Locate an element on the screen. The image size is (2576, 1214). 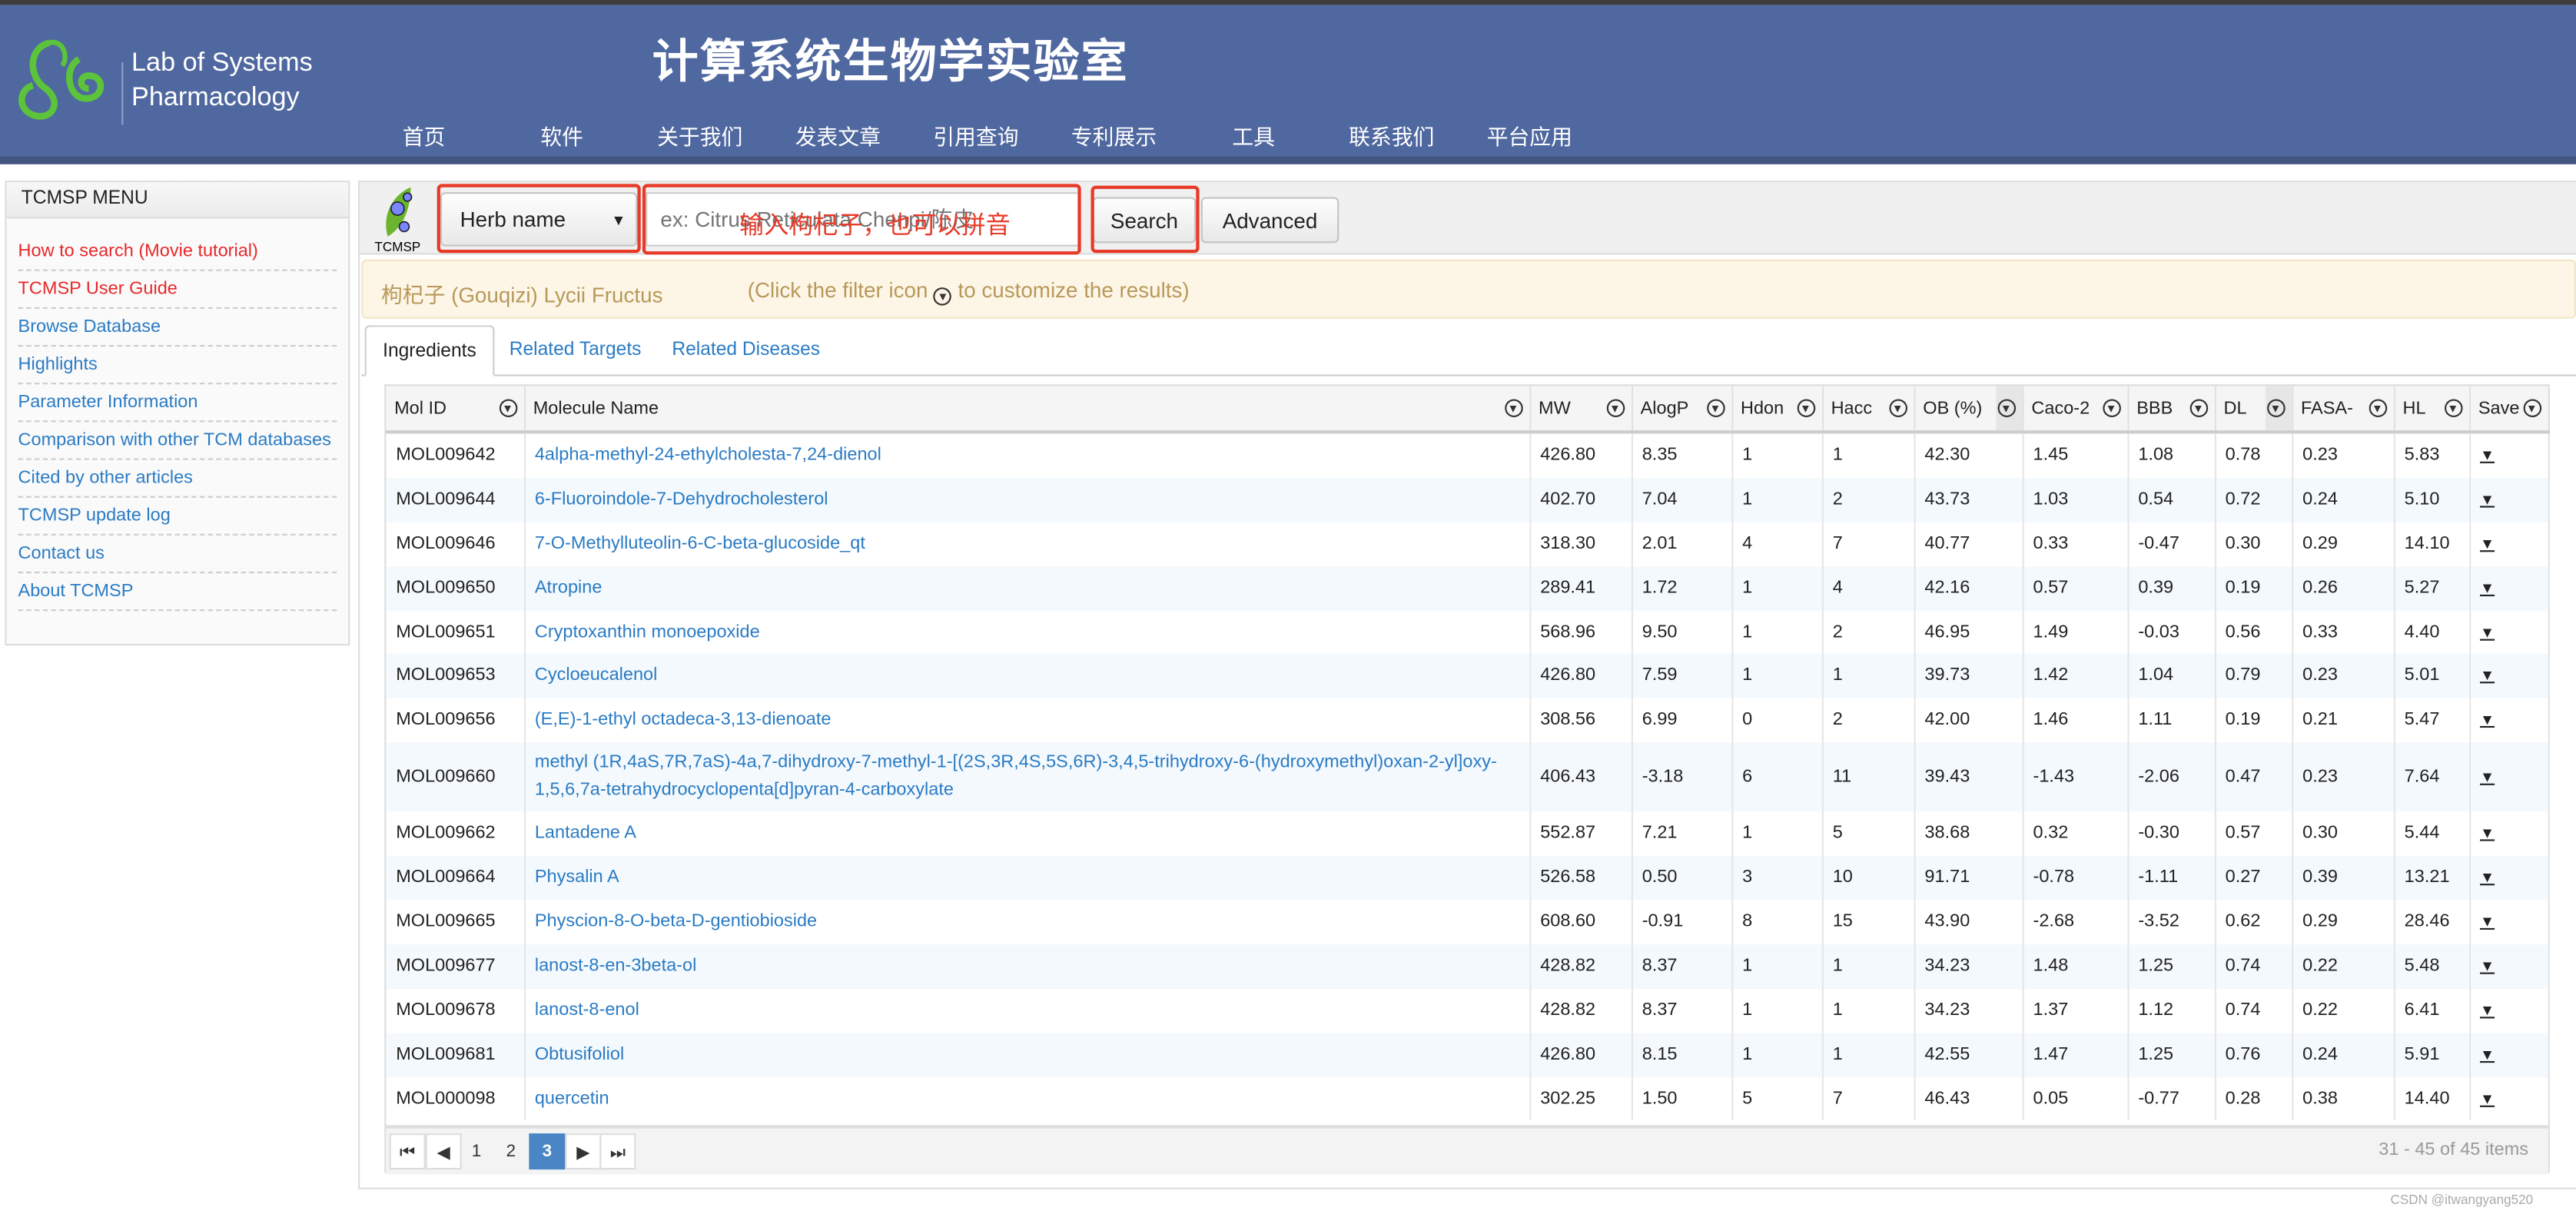
nav-about: 关于我们 is located at coordinates (699, 135).